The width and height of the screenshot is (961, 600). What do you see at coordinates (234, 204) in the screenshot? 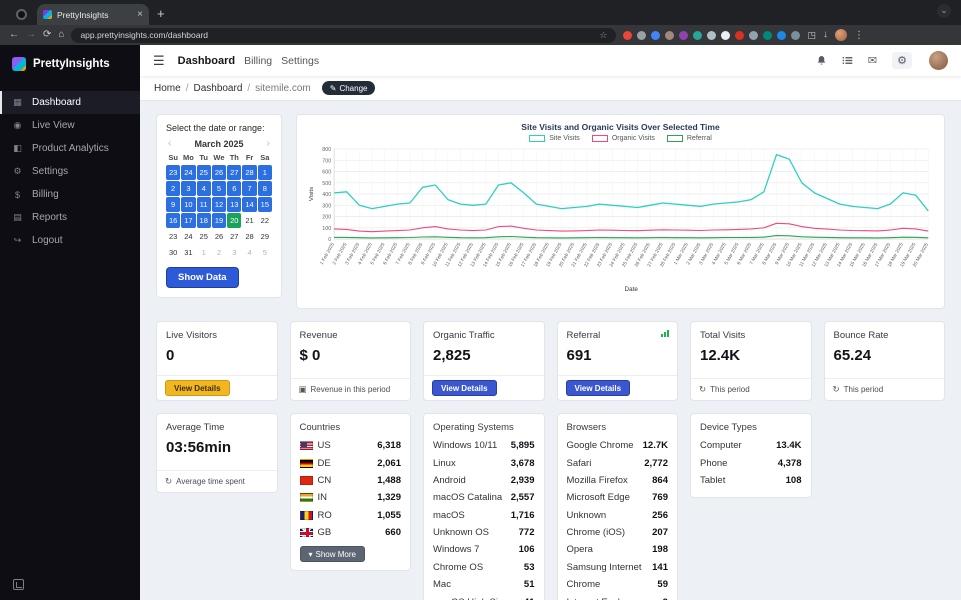
I see `calendar-day: 13` at bounding box center [234, 204].